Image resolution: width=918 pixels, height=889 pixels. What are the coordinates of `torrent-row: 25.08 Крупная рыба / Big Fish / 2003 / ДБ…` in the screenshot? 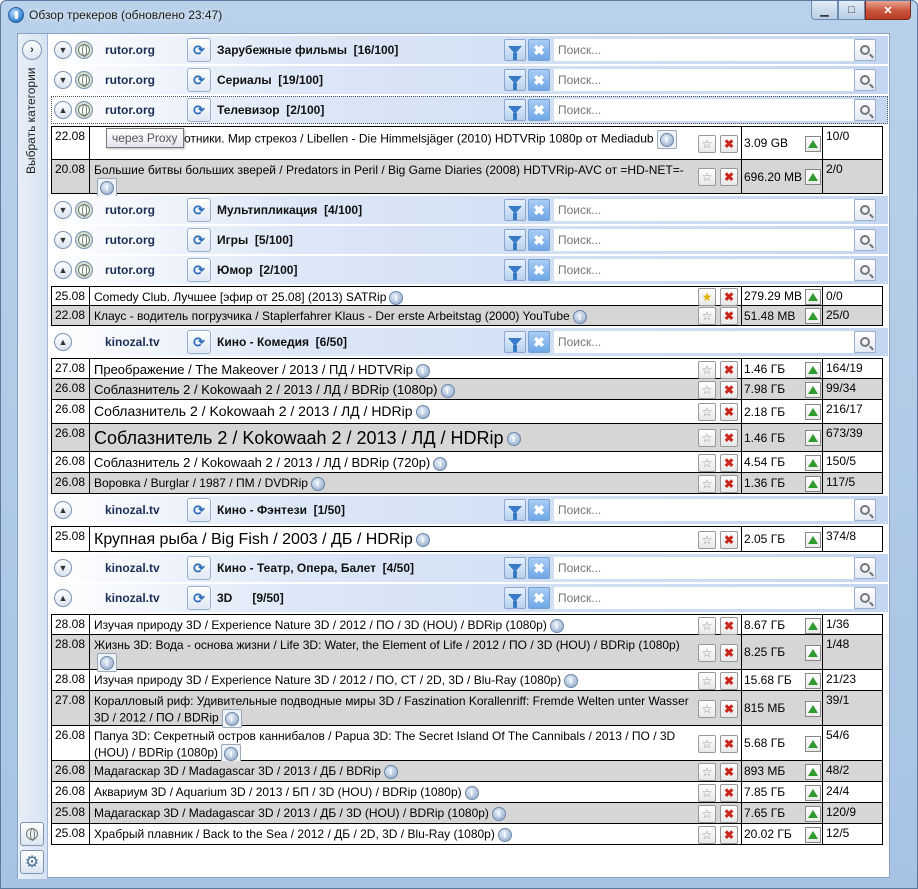 It's located at (467, 539).